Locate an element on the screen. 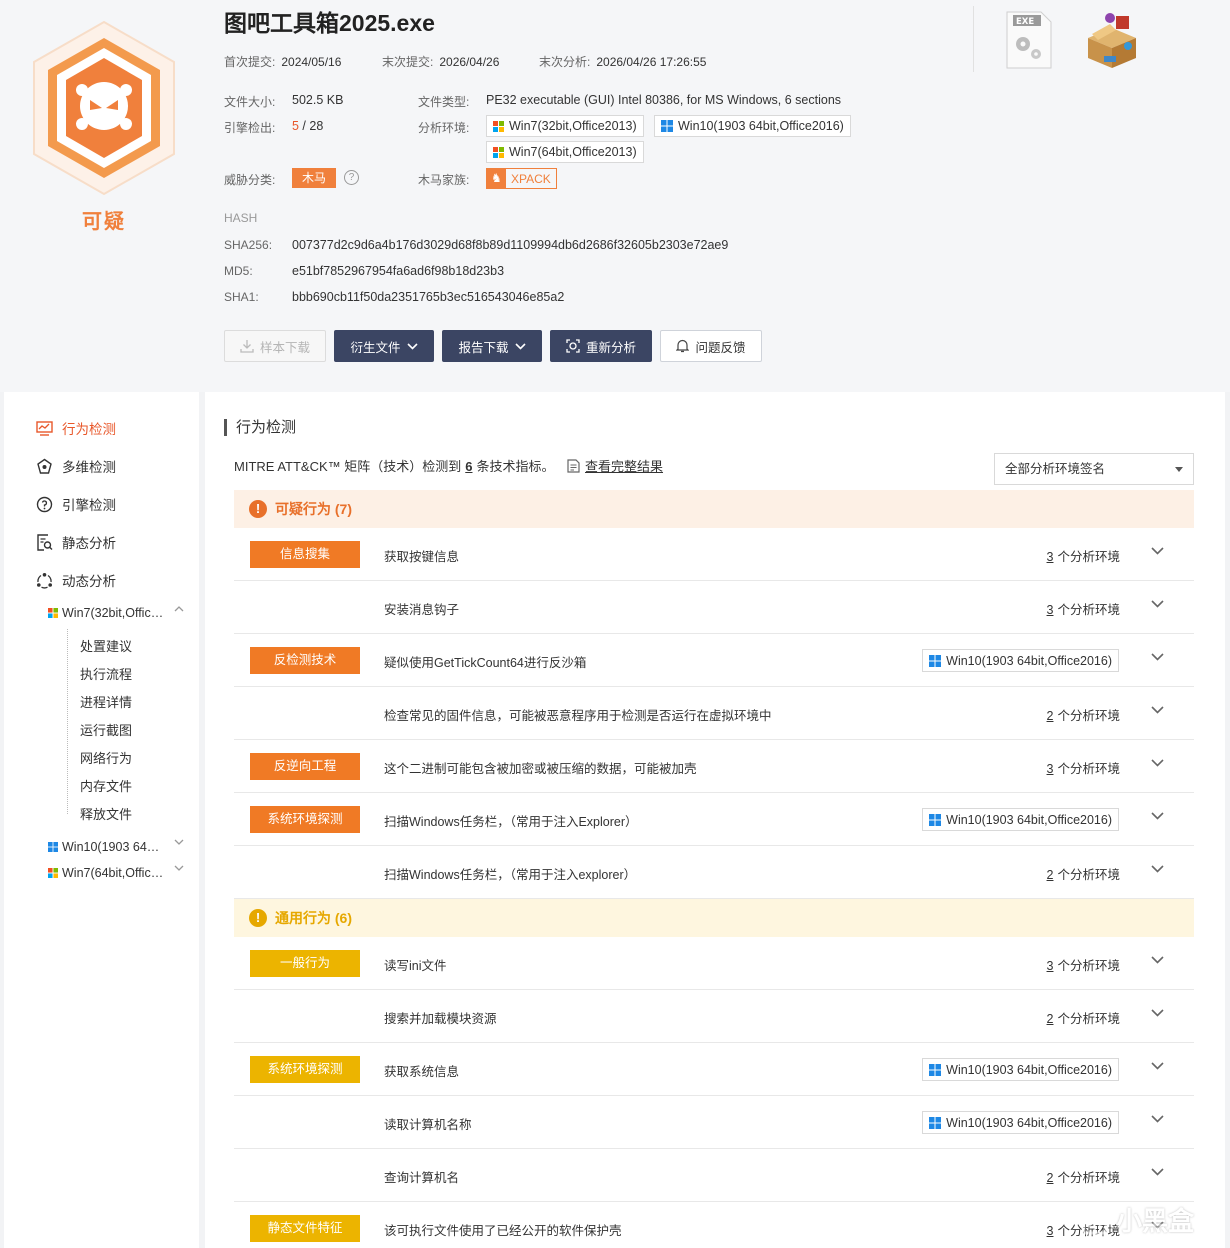 This screenshot has height=1248, width=1230. static-analysis-icon is located at coordinates (45, 542).